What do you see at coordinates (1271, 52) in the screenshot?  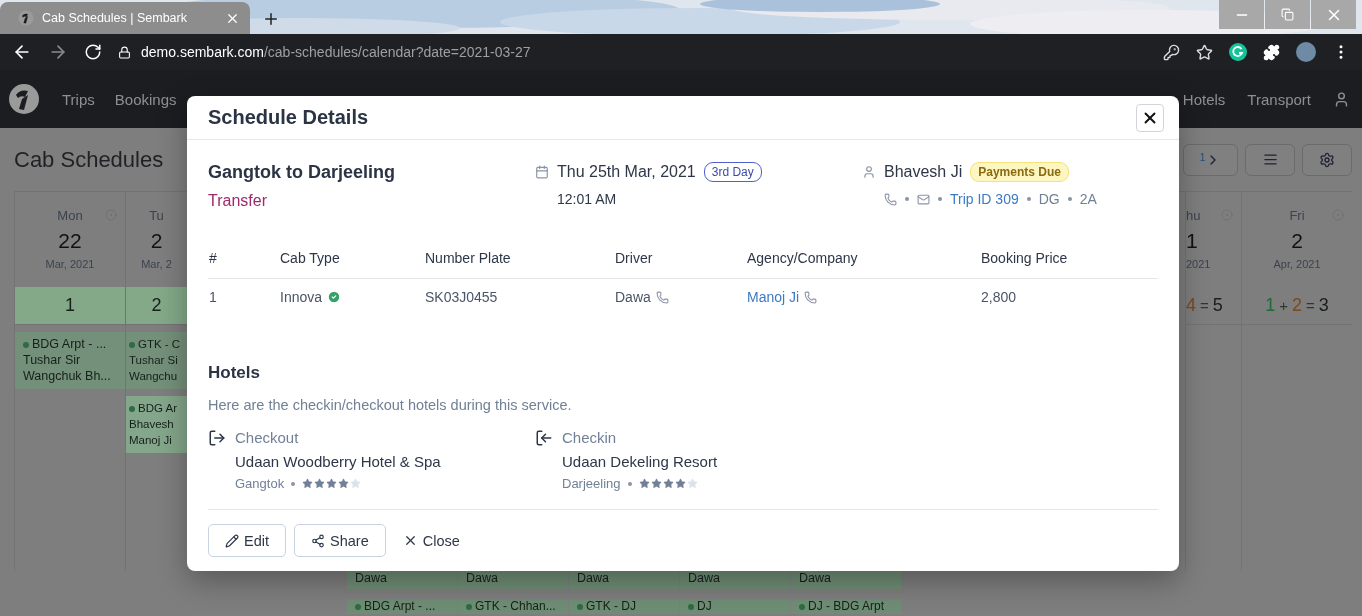 I see `extensions-icon` at bounding box center [1271, 52].